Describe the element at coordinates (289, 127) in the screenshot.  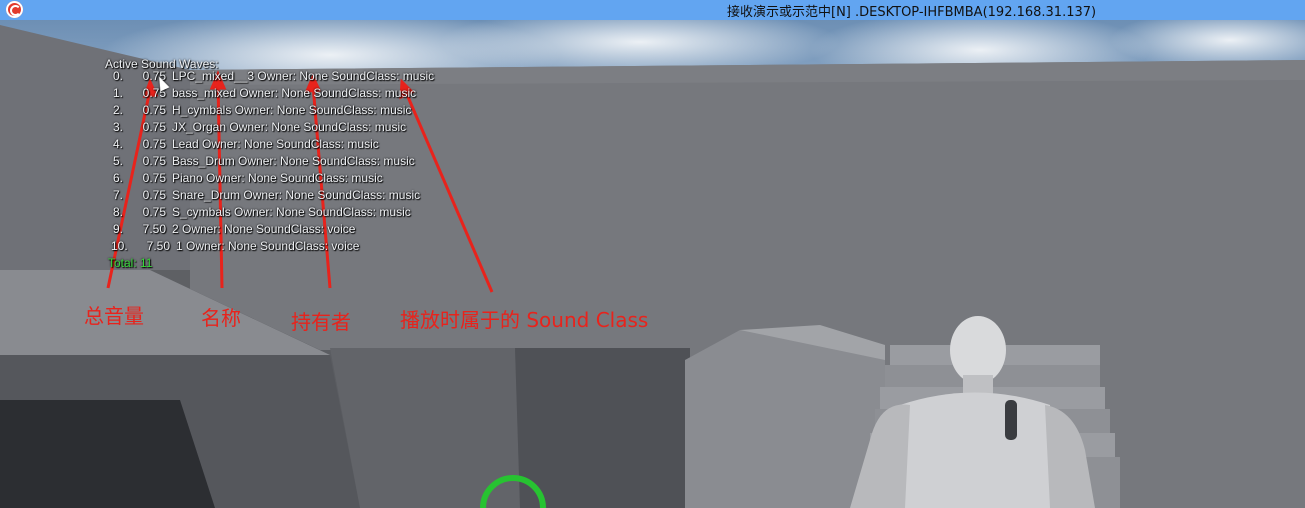
I see `row-text: JX_Organ Owner: None SoundClass: music` at that location.